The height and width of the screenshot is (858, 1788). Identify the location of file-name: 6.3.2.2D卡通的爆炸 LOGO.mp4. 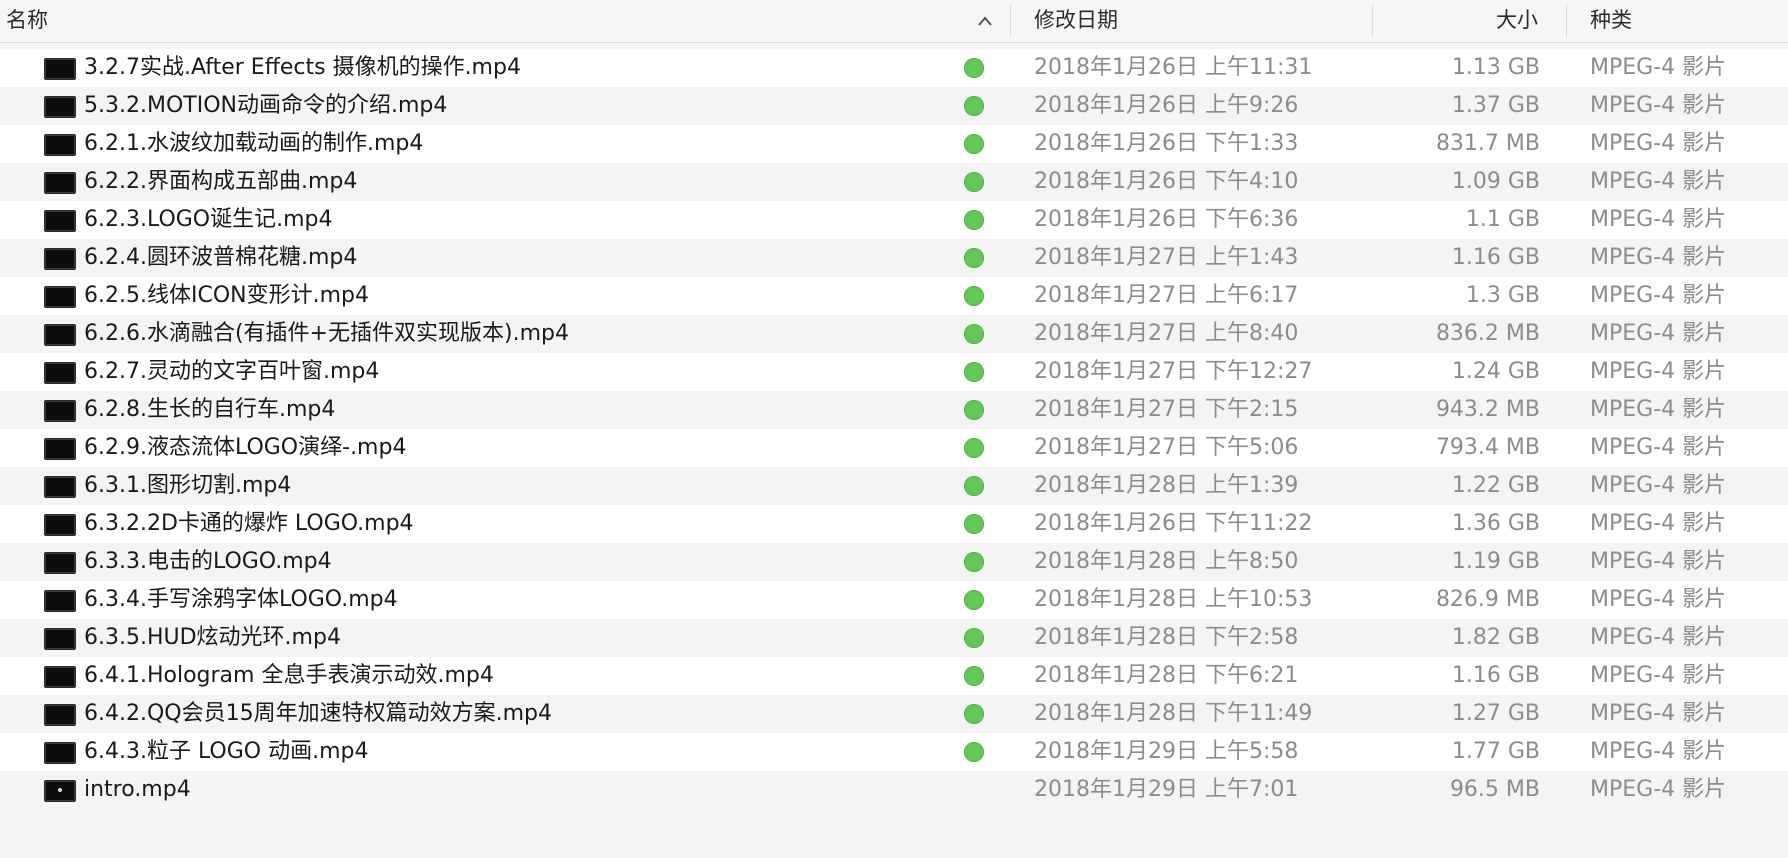
(249, 524).